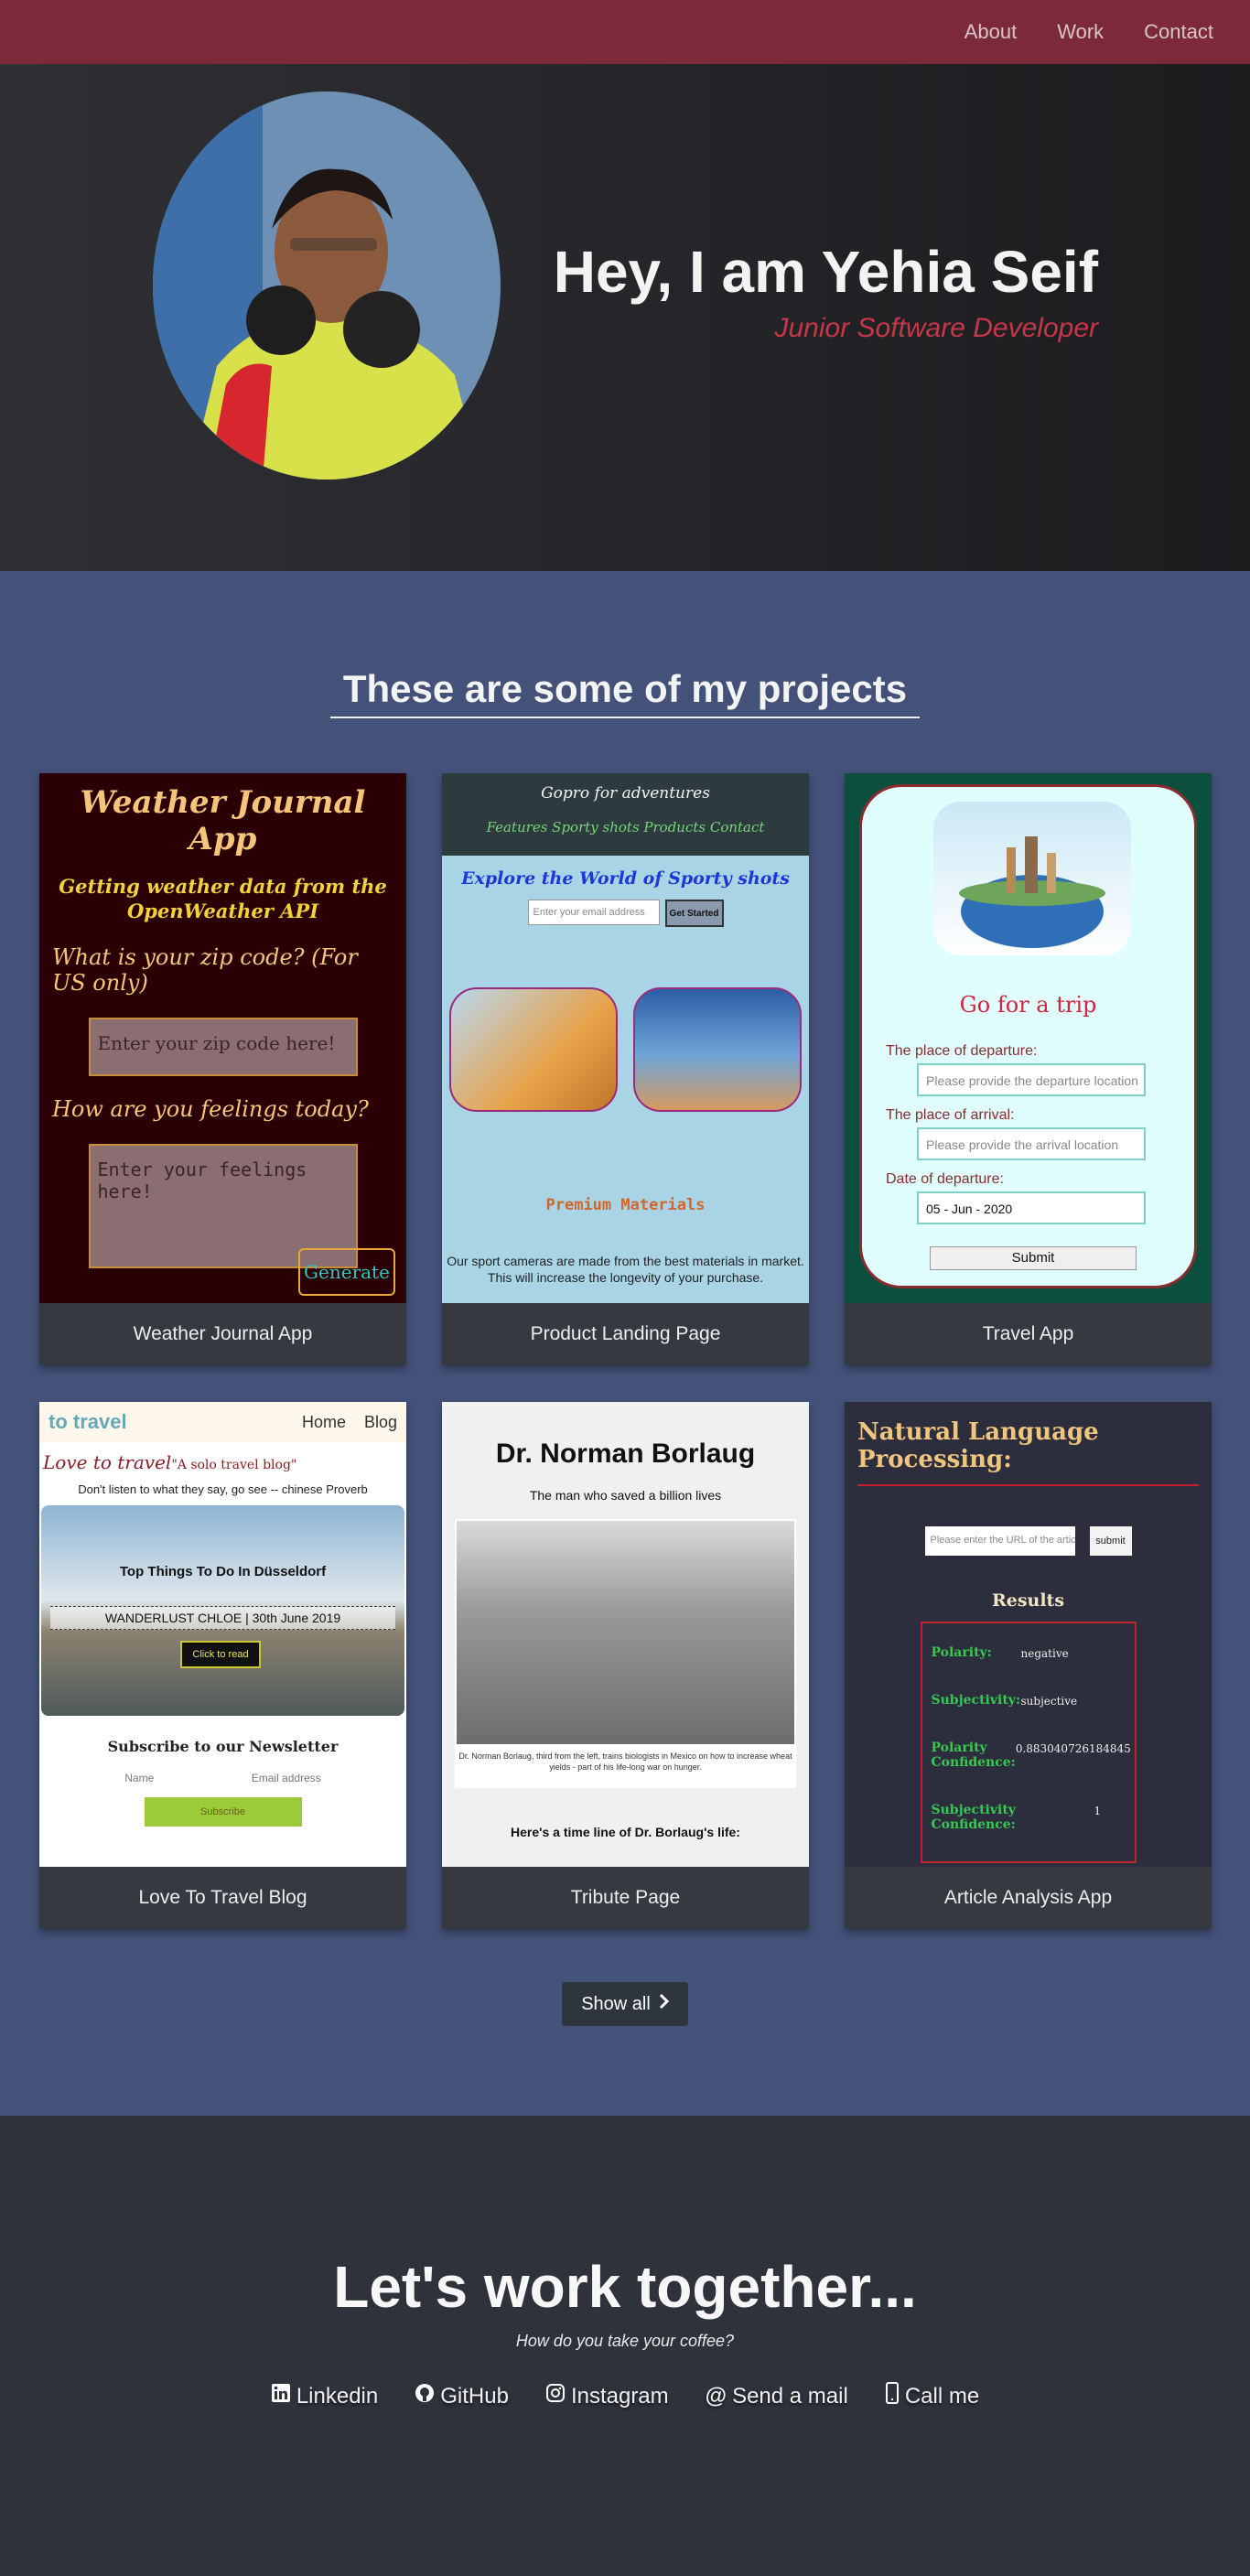 Image resolution: width=1250 pixels, height=2576 pixels. Describe the element at coordinates (625, 1633) in the screenshot. I see `shot-tribute-photo` at that location.